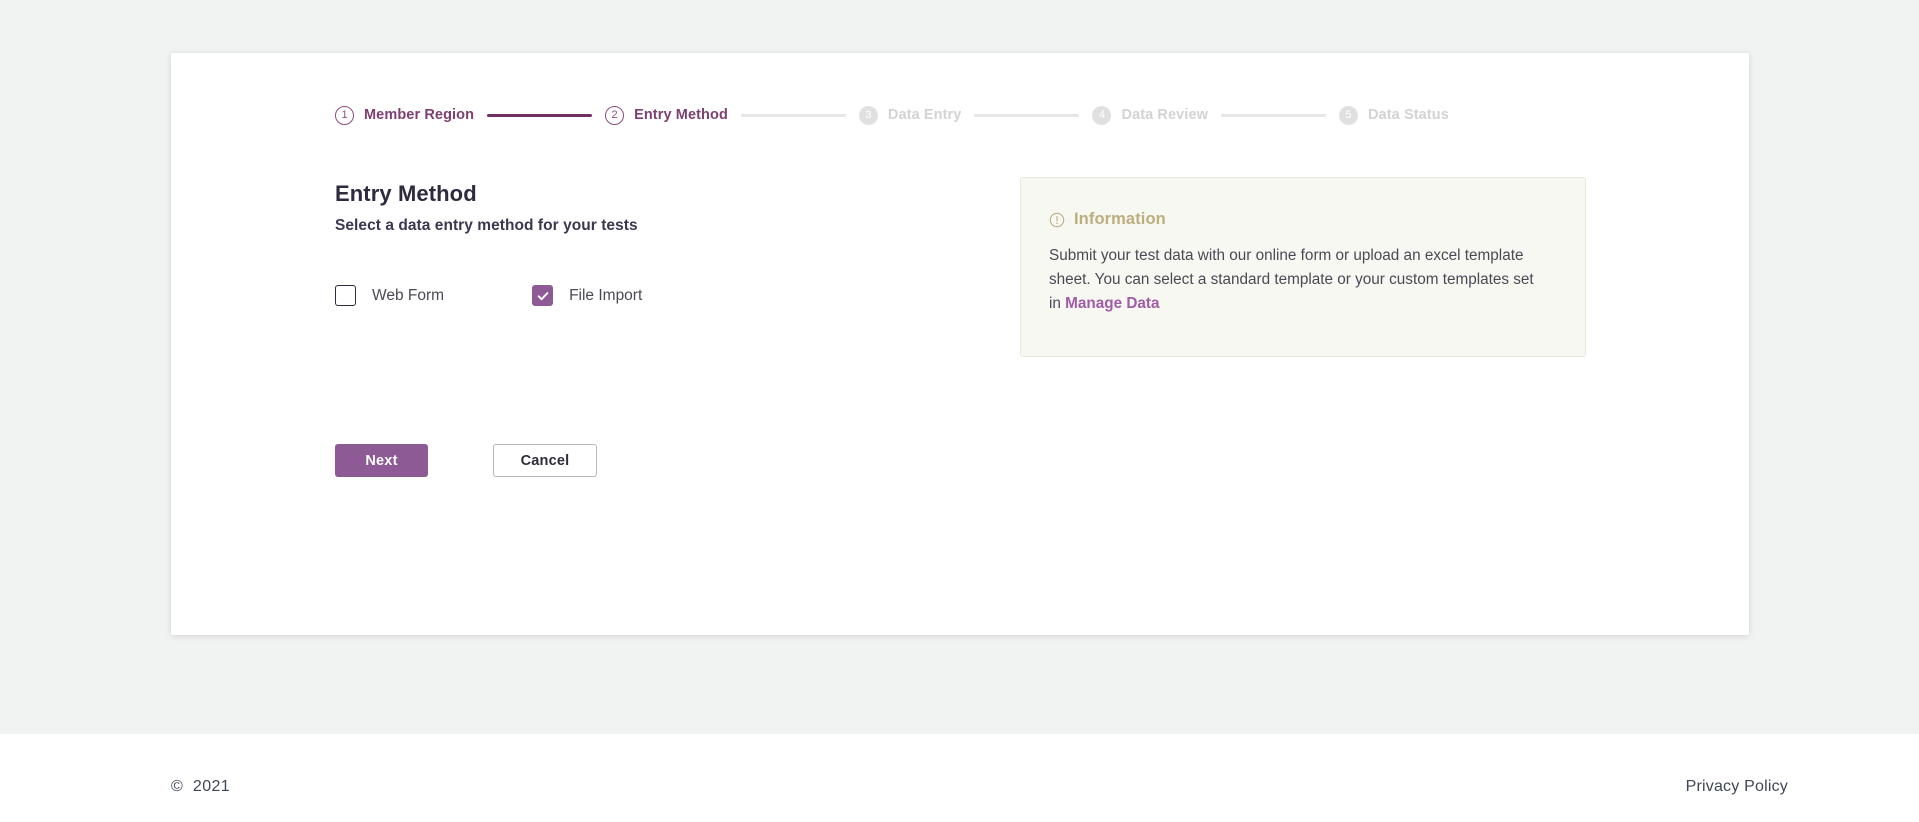  What do you see at coordinates (1120, 219) in the screenshot?
I see `information-title: Information` at bounding box center [1120, 219].